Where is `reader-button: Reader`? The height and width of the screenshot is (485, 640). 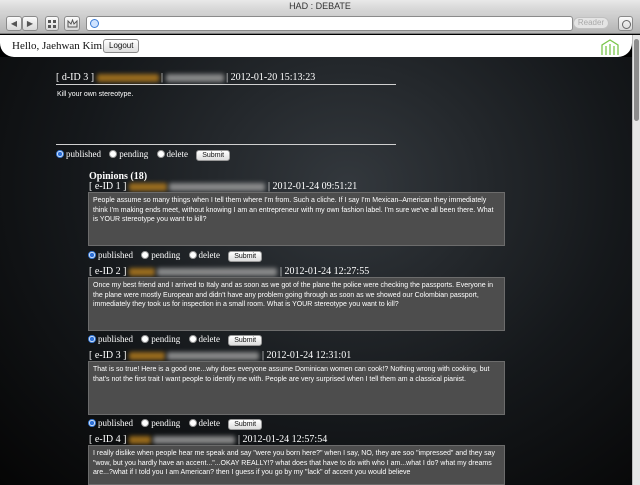 reader-button: Reader is located at coordinates (591, 23).